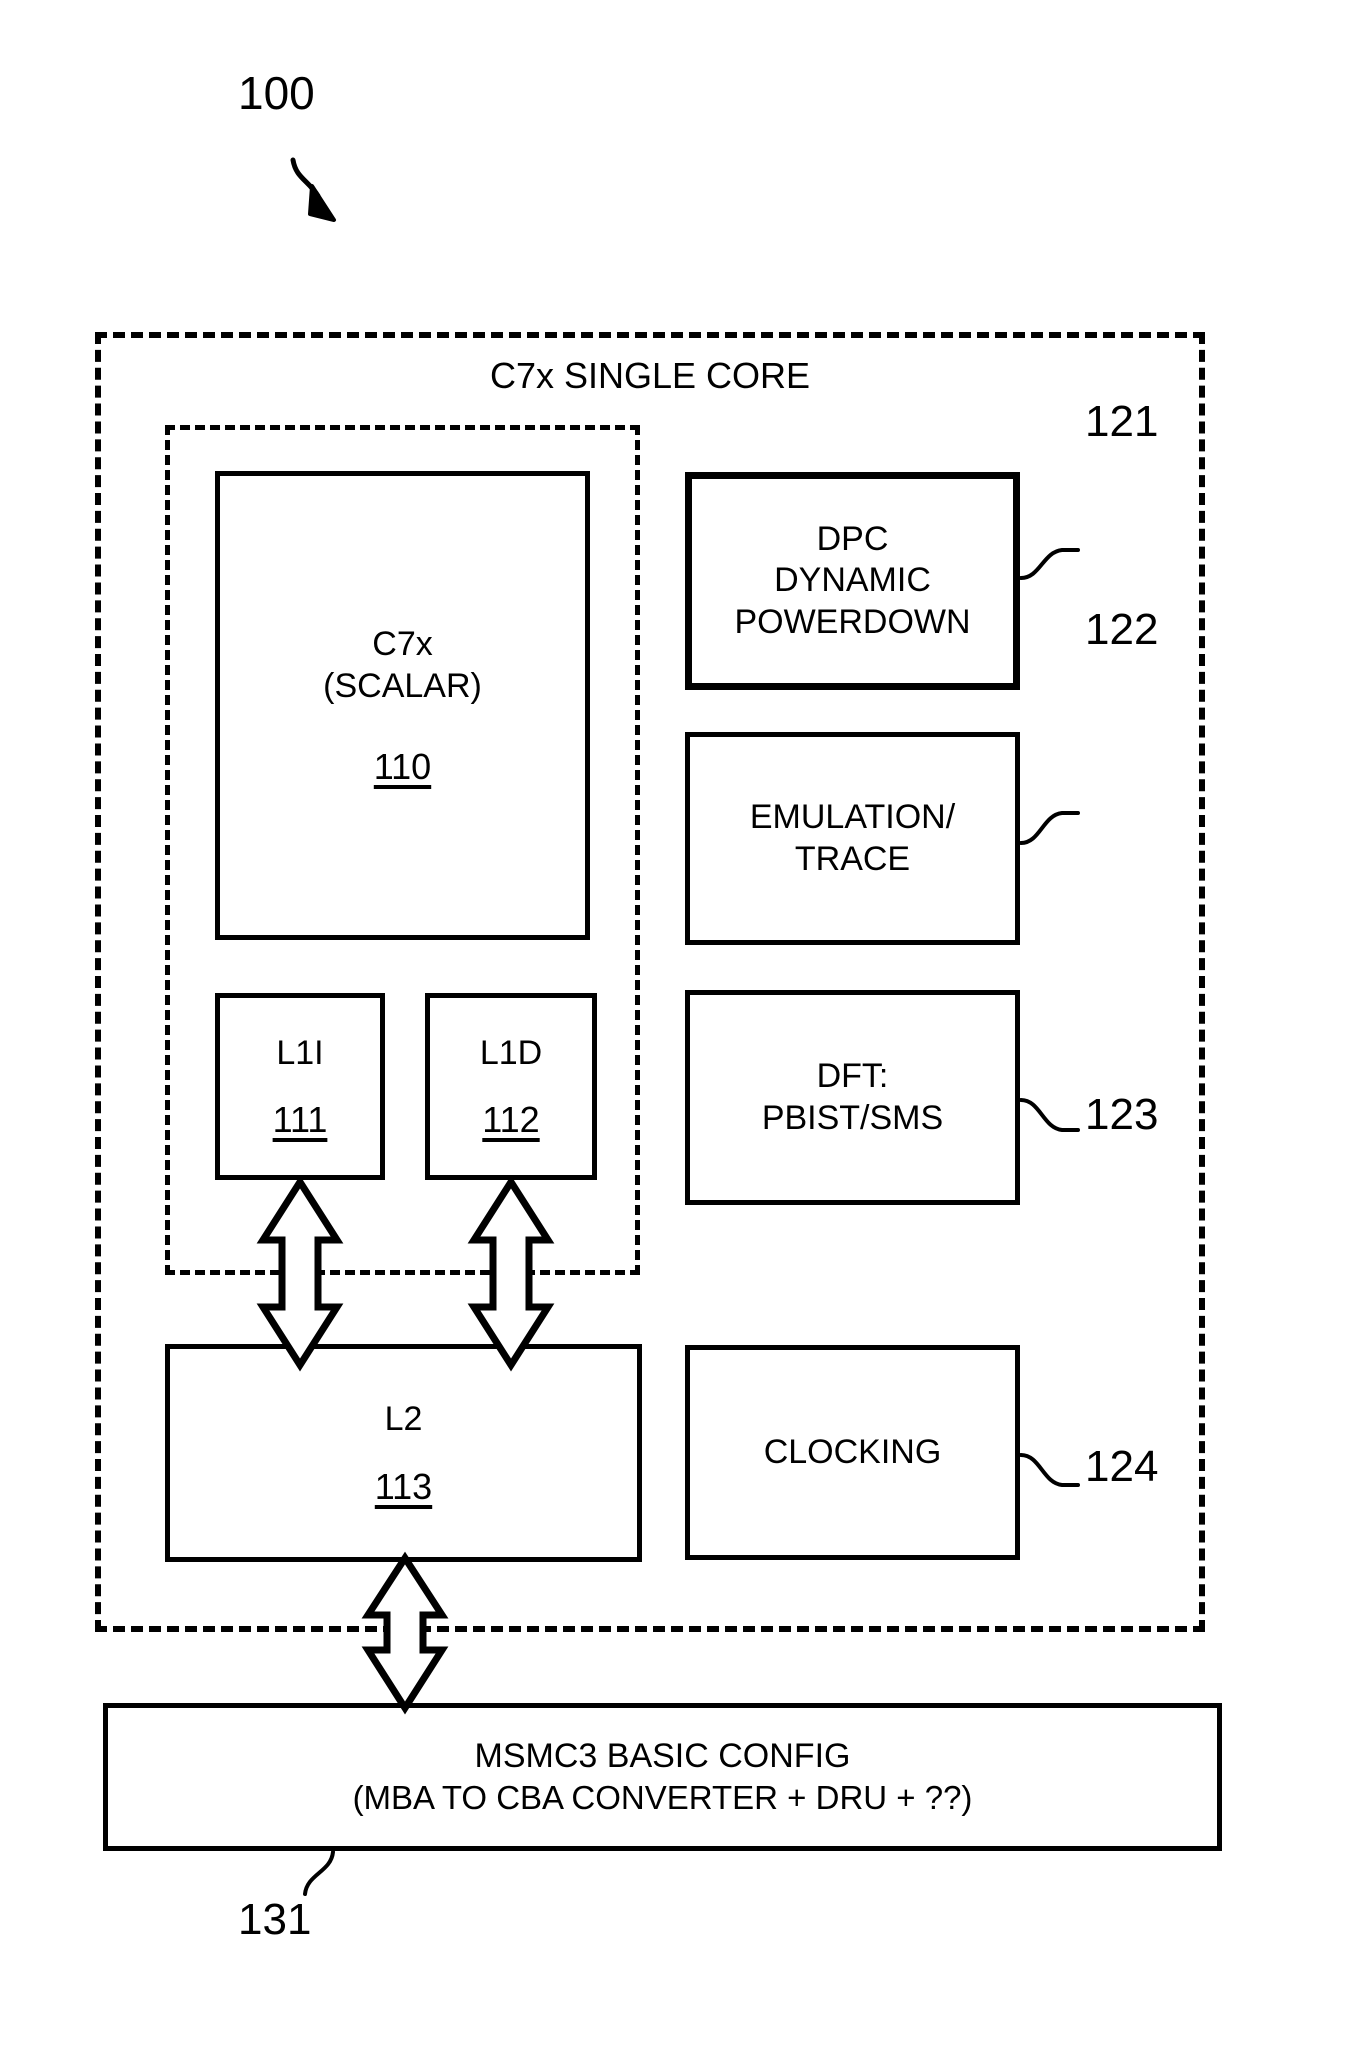 The height and width of the screenshot is (2062, 1365). I want to click on clocking-line-1: CLOCKING, so click(852, 1451).